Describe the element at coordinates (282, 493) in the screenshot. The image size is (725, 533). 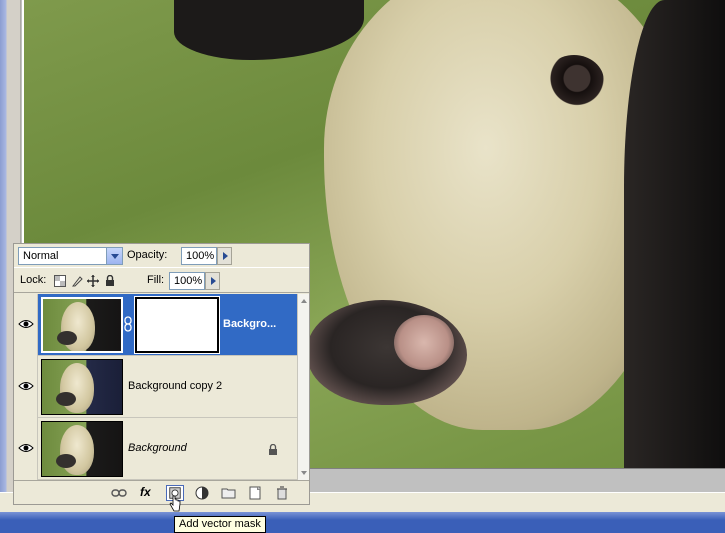
I see `trash-icon` at that location.